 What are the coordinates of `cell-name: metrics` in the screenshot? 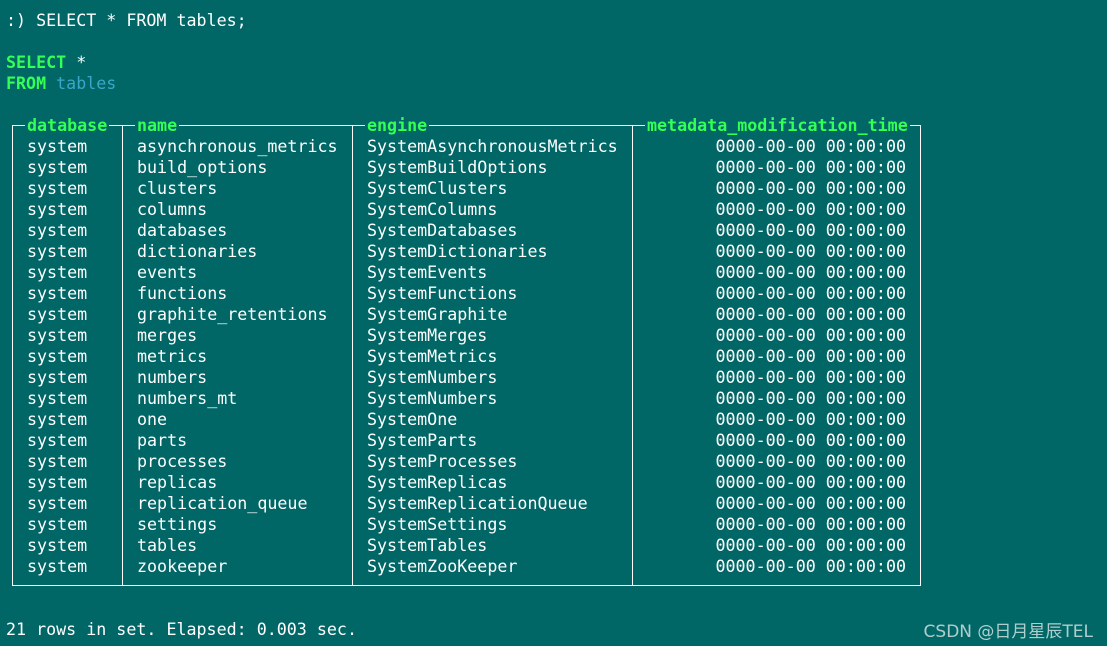 It's located at (172, 356).